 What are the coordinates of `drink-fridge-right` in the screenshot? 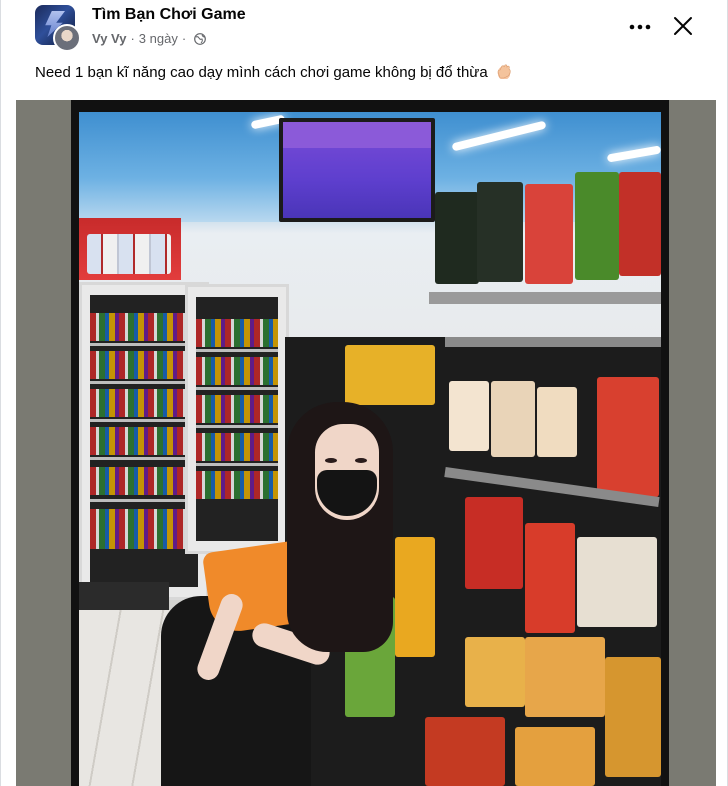 It's located at (237, 419).